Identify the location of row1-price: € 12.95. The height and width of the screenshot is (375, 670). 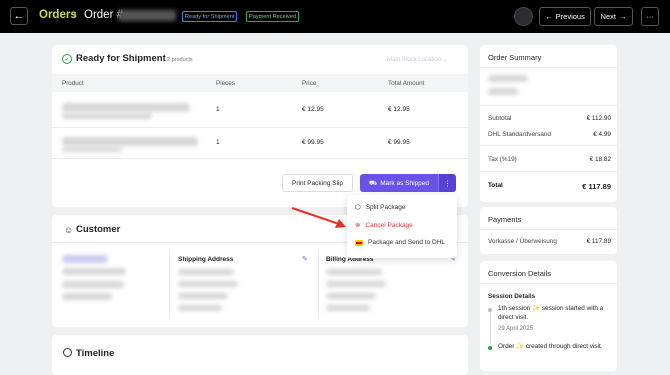
(313, 109).